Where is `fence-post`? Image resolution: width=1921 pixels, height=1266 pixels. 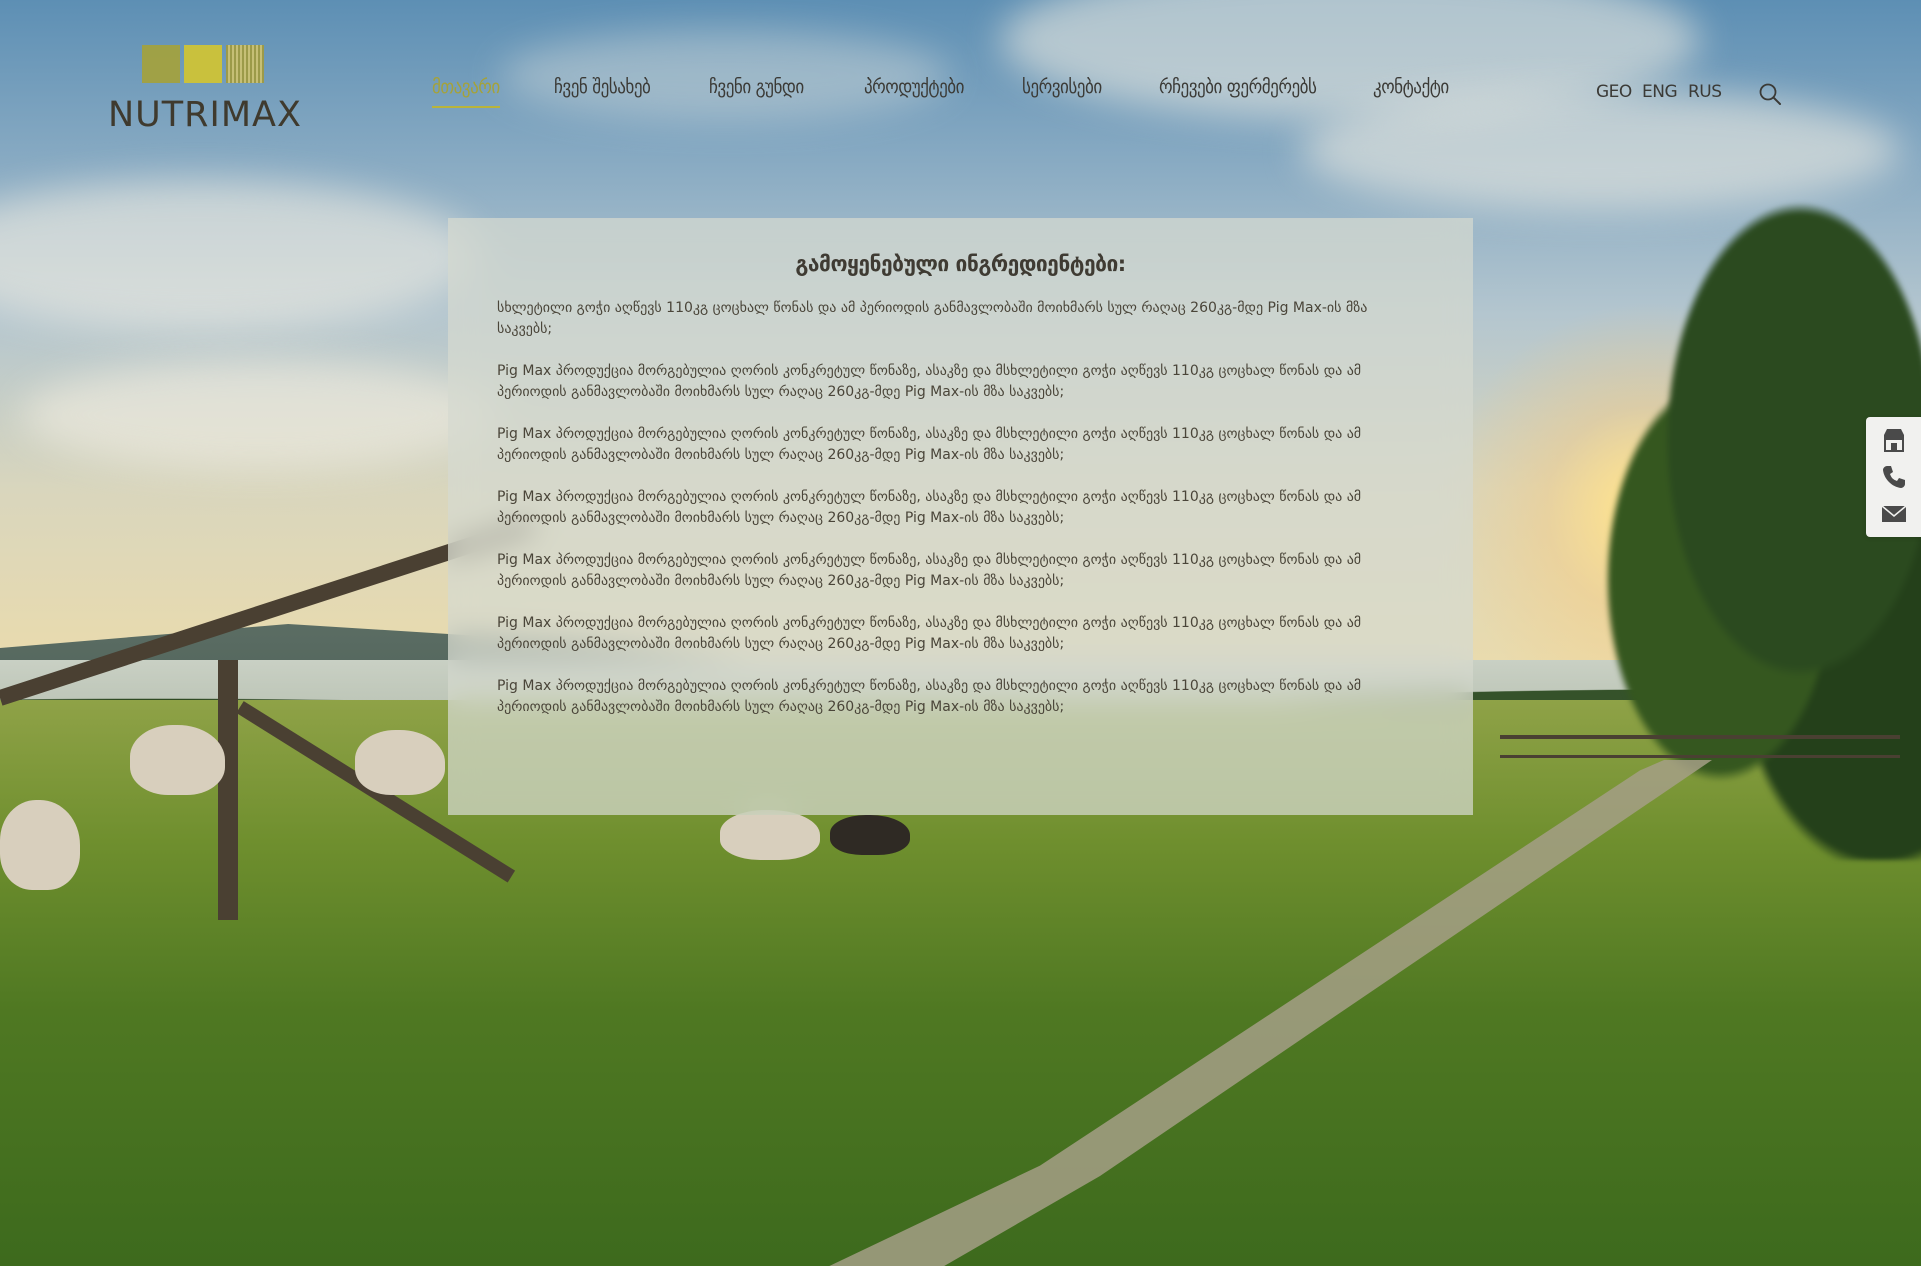
fence-post is located at coordinates (228, 790).